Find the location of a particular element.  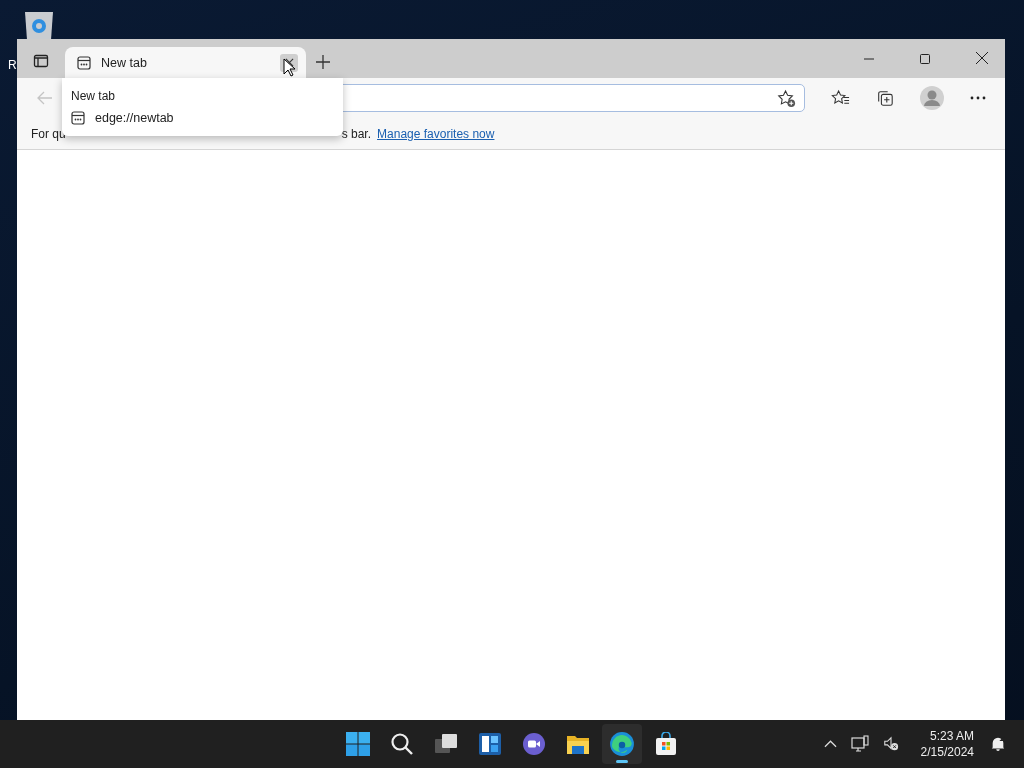

hover-card-title: New tab is located at coordinates (94, 96).